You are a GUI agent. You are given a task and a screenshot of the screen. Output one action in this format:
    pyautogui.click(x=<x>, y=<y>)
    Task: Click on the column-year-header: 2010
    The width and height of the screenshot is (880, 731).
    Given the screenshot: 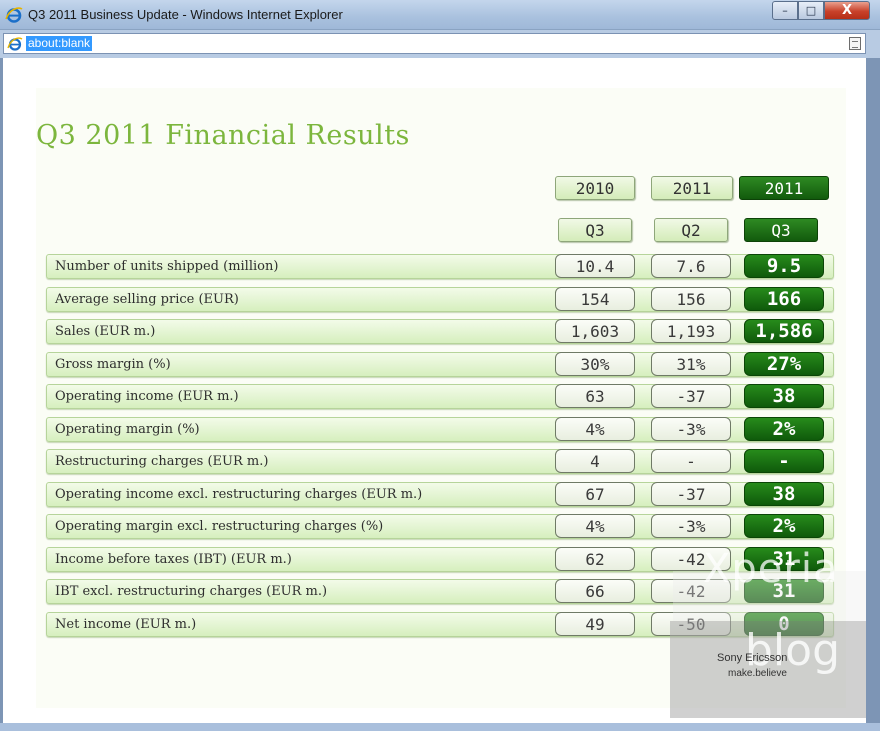 What is the action you would take?
    pyautogui.click(x=595, y=188)
    